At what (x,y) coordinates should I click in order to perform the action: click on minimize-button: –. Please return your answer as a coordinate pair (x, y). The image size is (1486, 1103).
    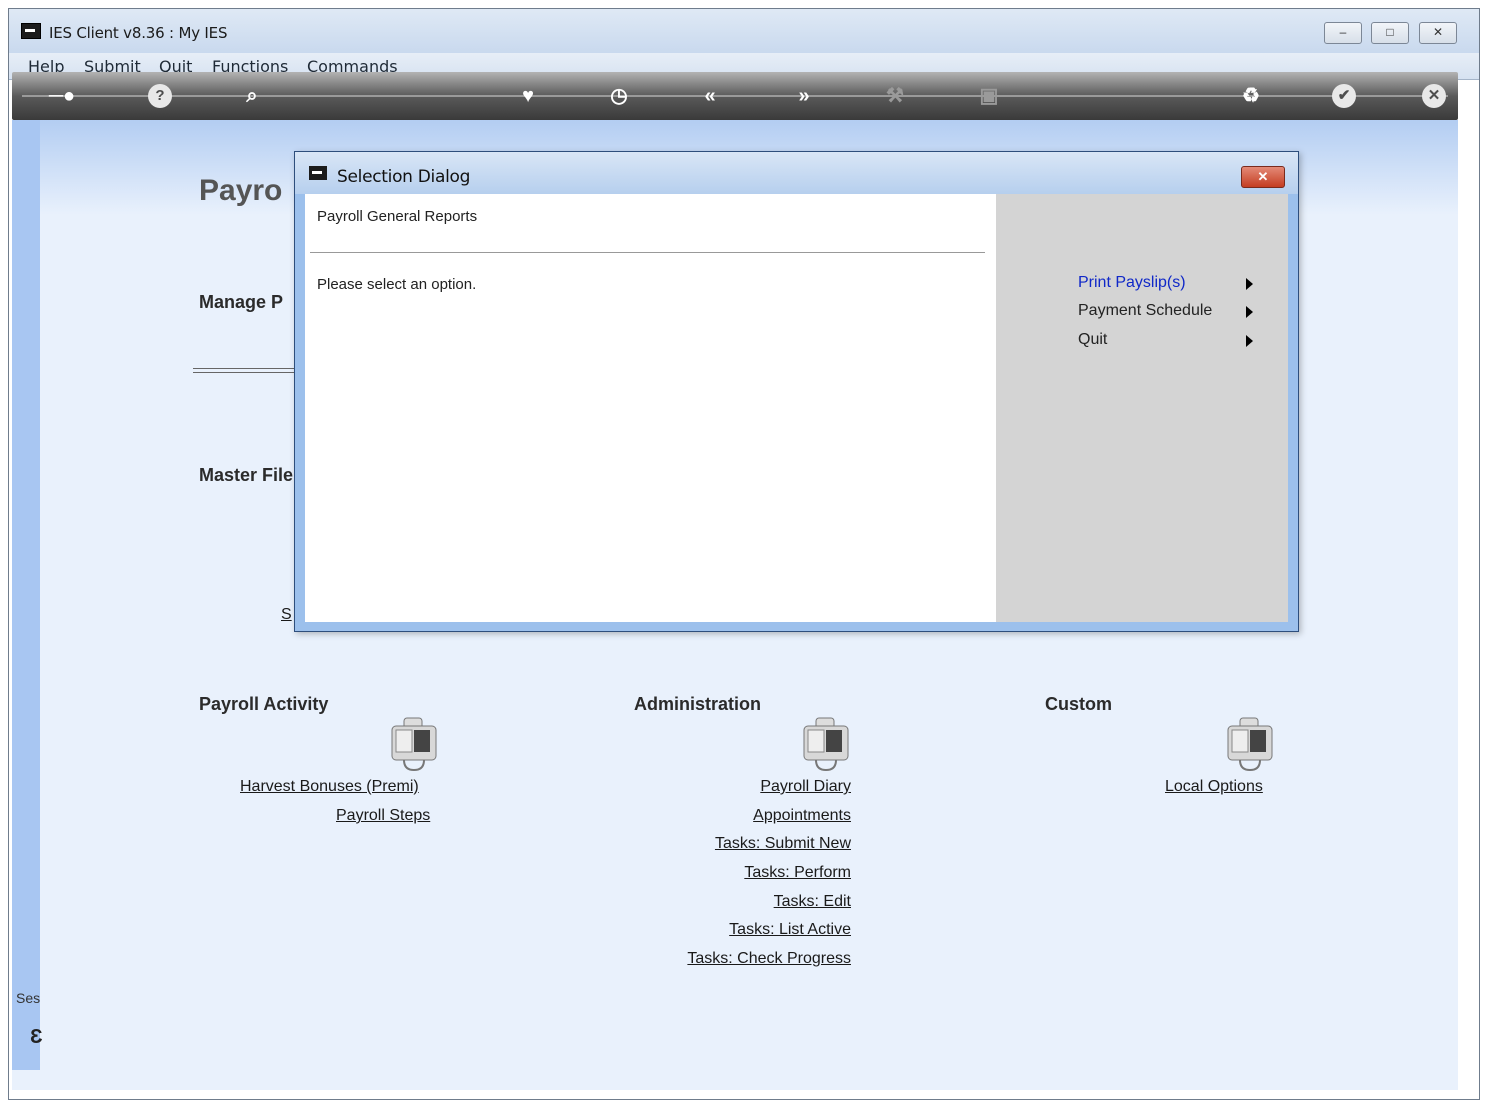
    Looking at the image, I should click on (1343, 33).